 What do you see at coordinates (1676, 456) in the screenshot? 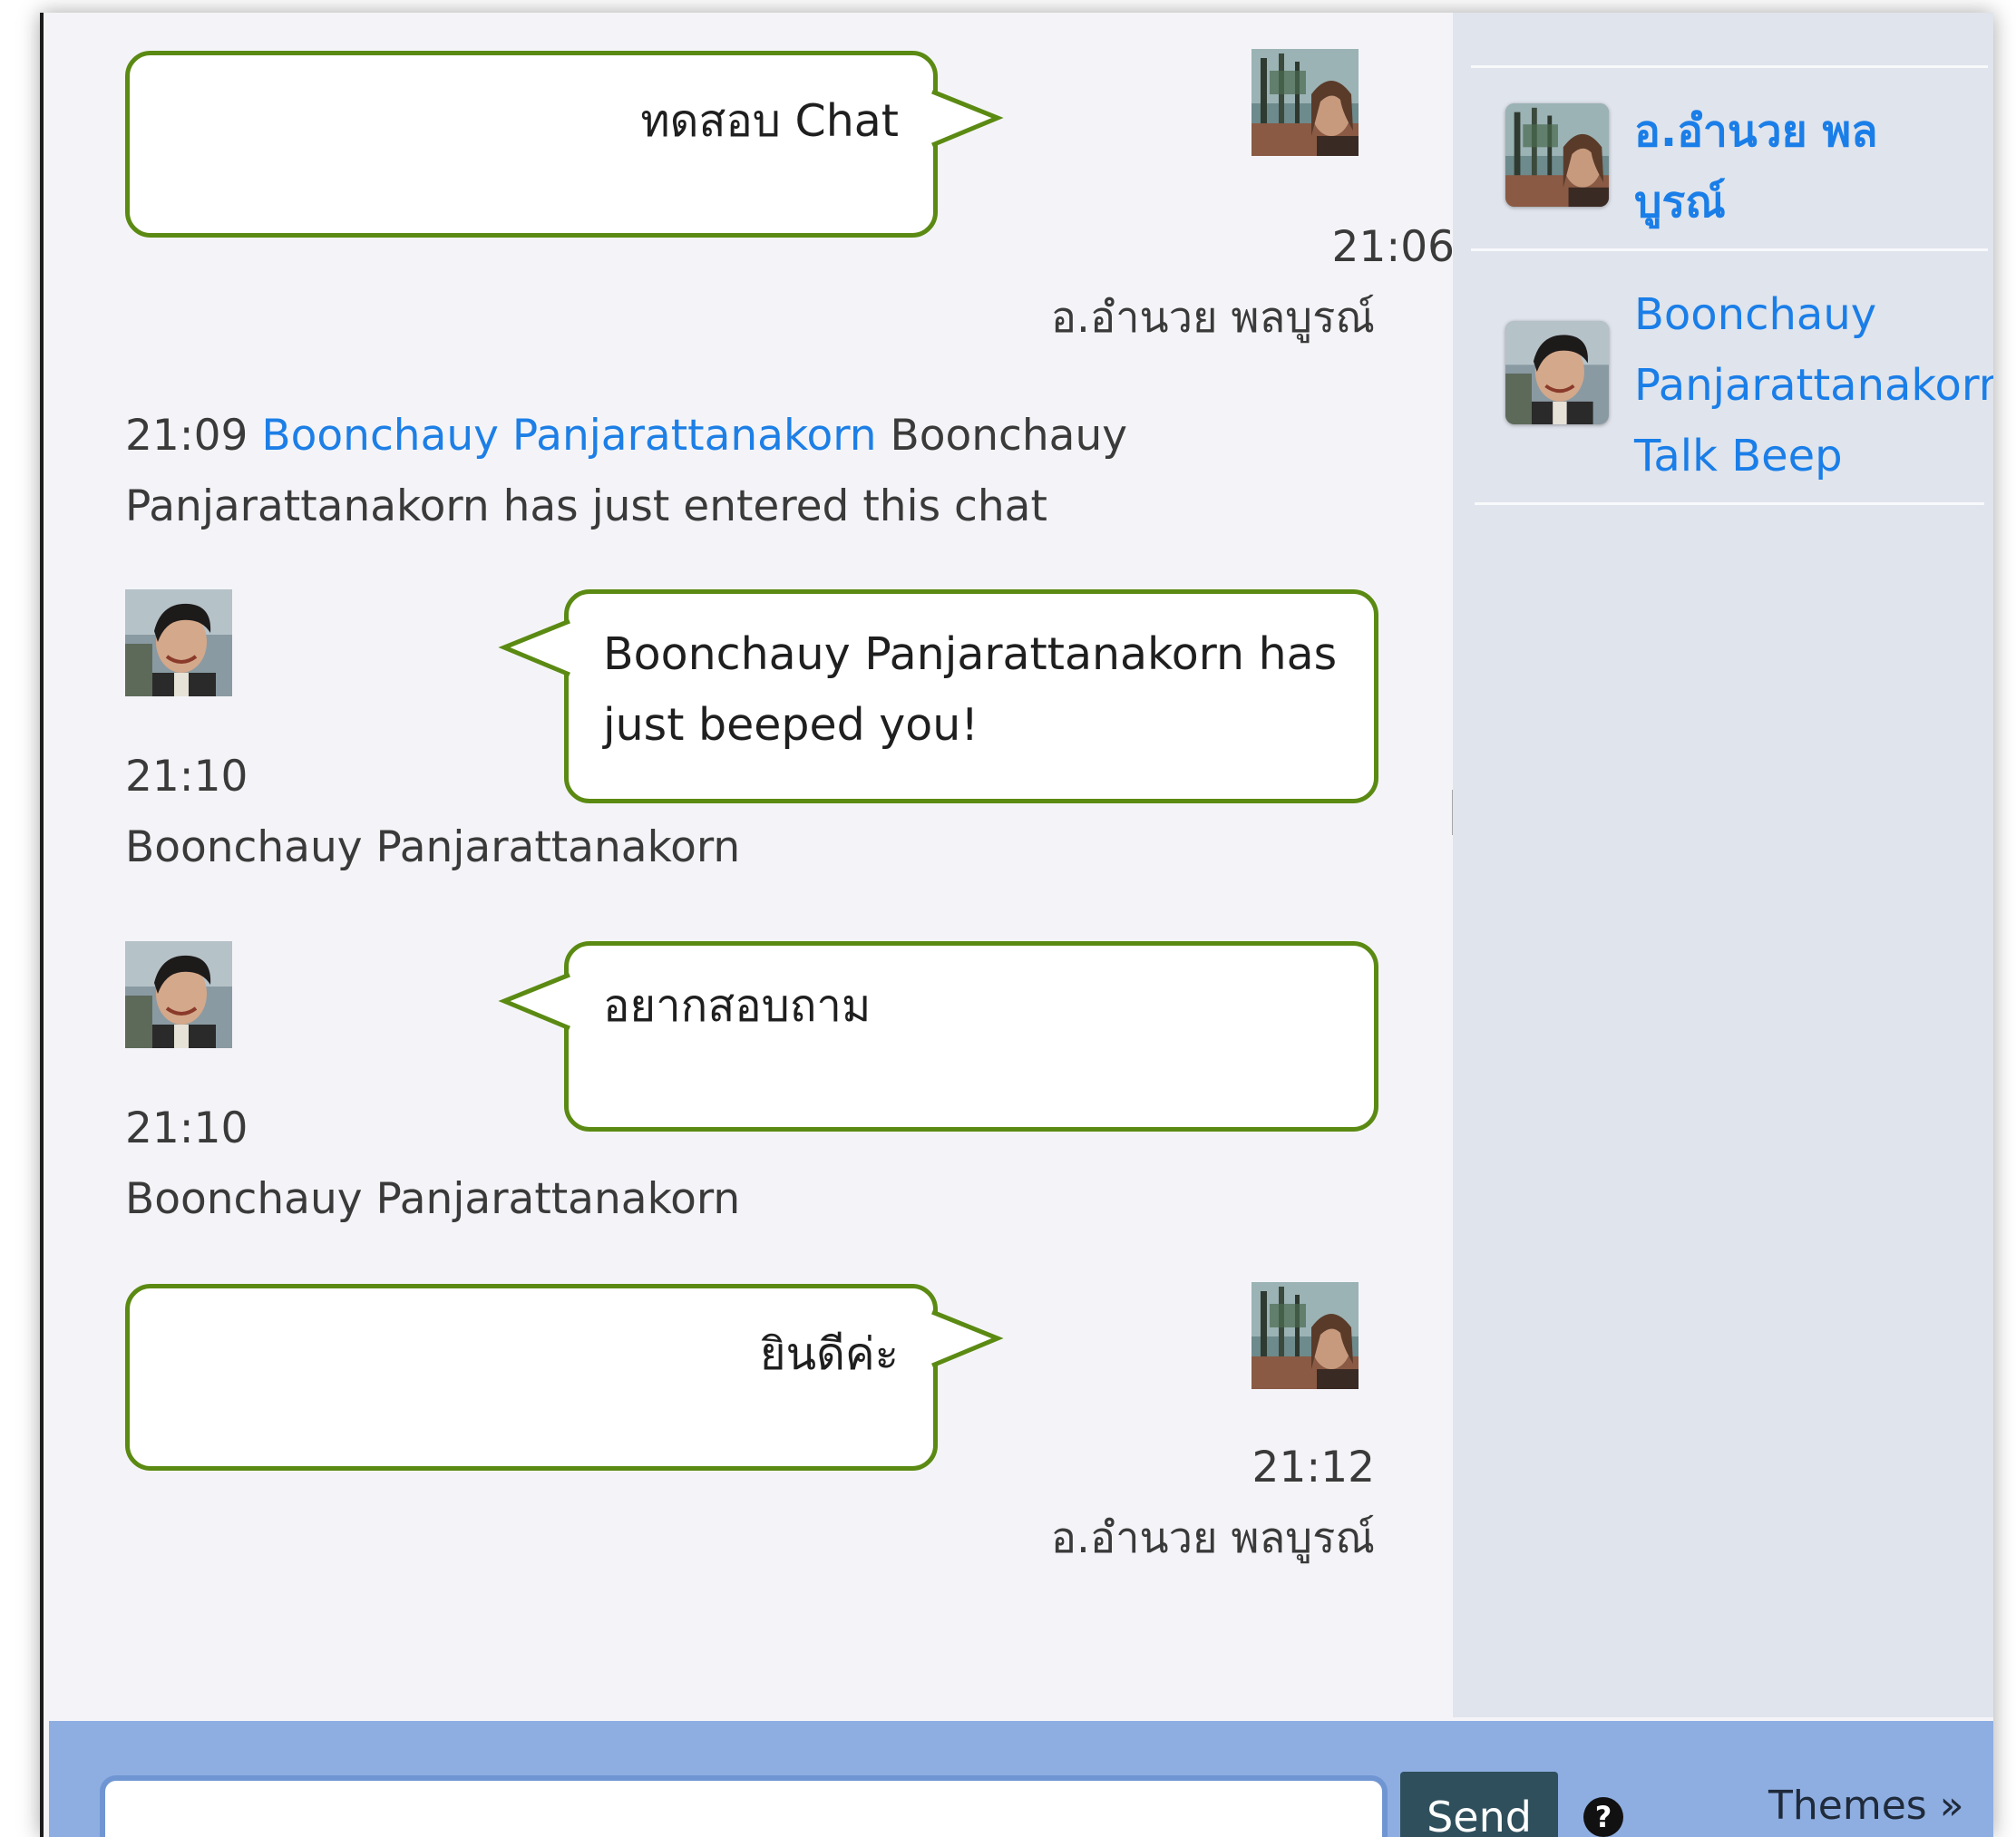
I see `talk-link: Talk` at bounding box center [1676, 456].